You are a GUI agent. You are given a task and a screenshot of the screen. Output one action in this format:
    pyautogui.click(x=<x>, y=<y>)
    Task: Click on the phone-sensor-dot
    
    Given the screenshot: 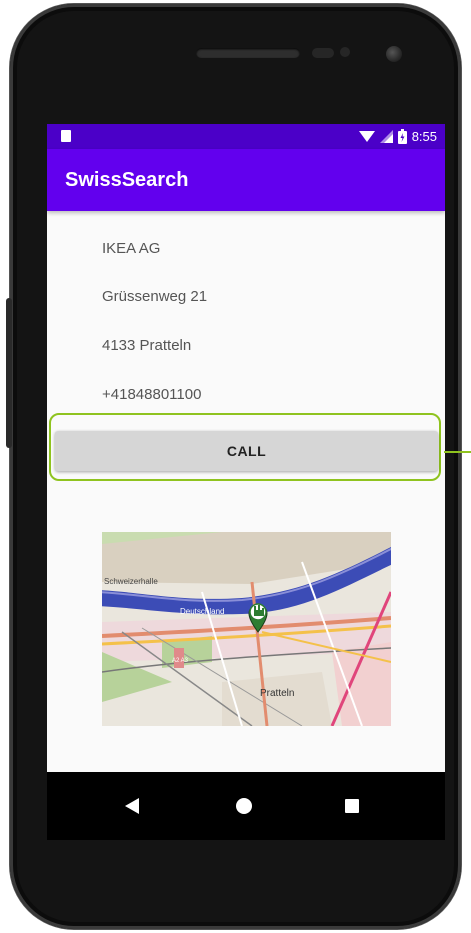 What is the action you would take?
    pyautogui.click(x=345, y=52)
    